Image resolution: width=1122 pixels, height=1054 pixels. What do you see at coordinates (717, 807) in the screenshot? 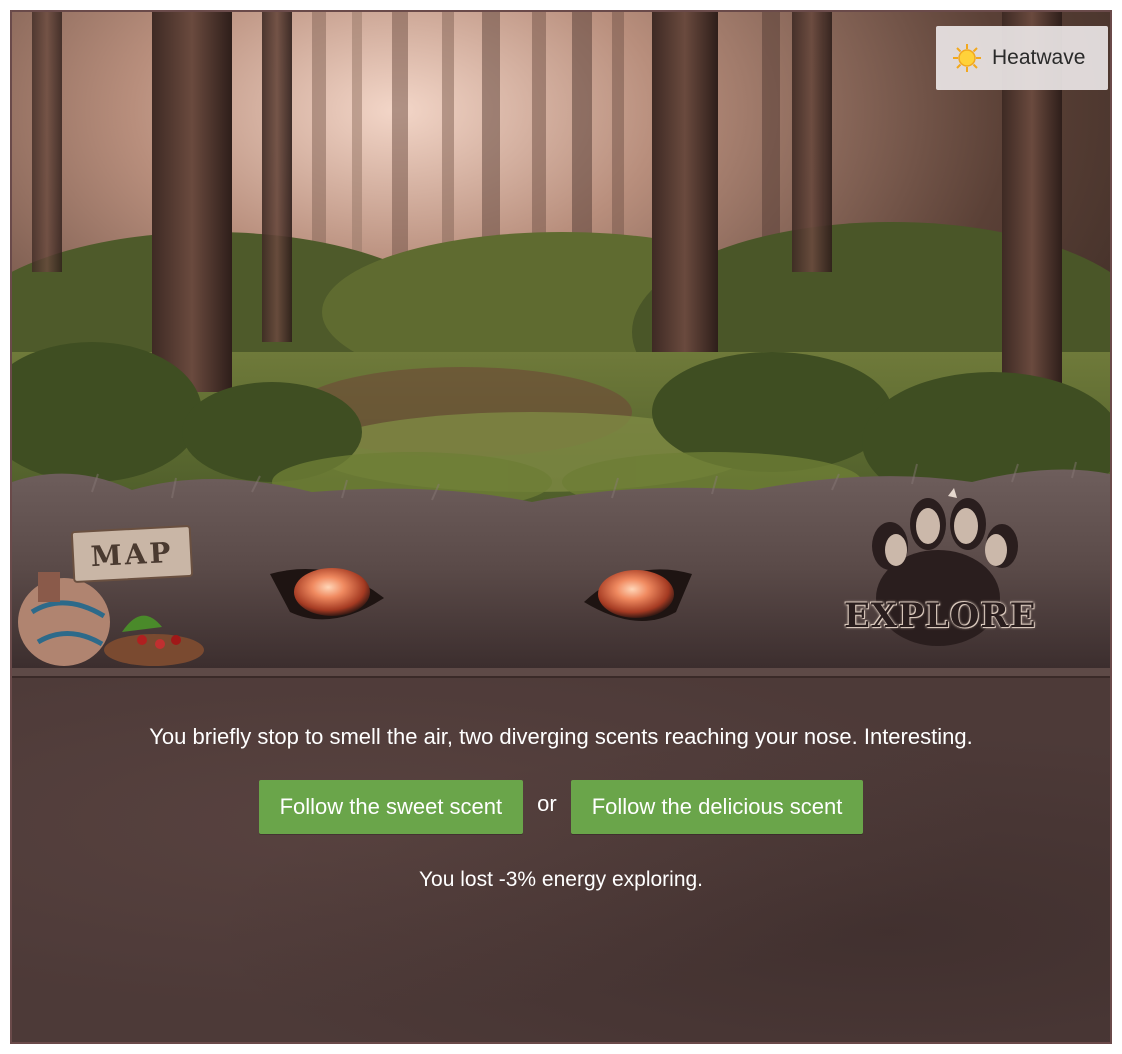
I see `follow-delicious-scent-button: Follow the delicious scent` at bounding box center [717, 807].